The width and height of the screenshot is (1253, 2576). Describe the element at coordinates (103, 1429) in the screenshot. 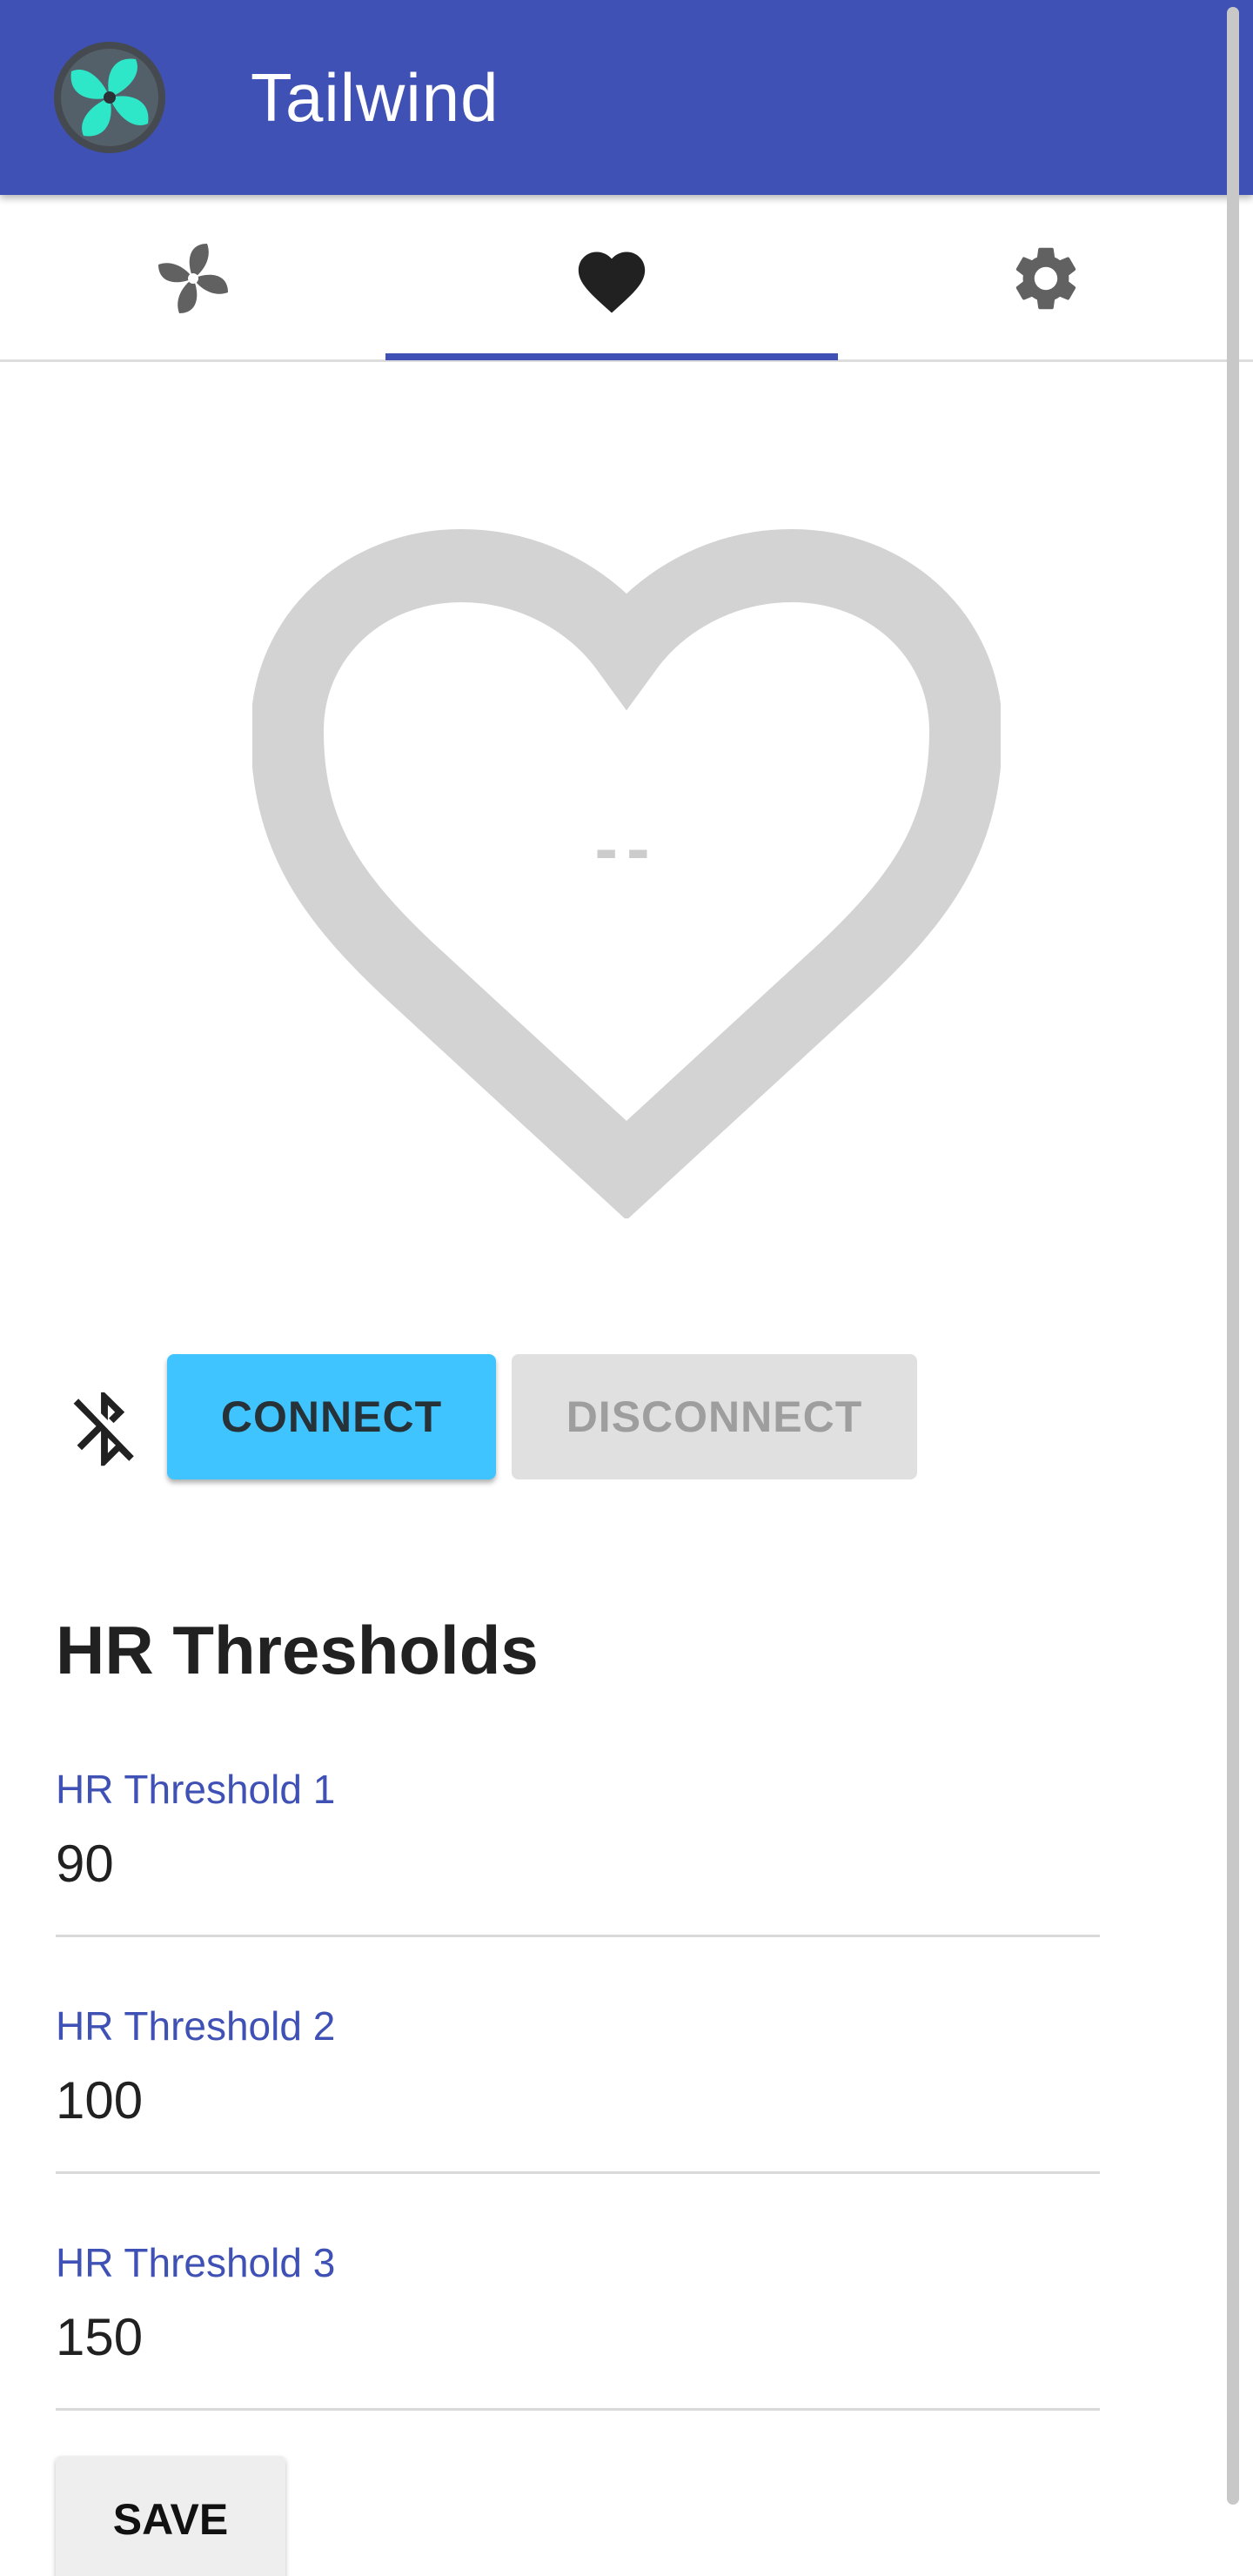

I see `bluetooth-disabled-icon` at that location.